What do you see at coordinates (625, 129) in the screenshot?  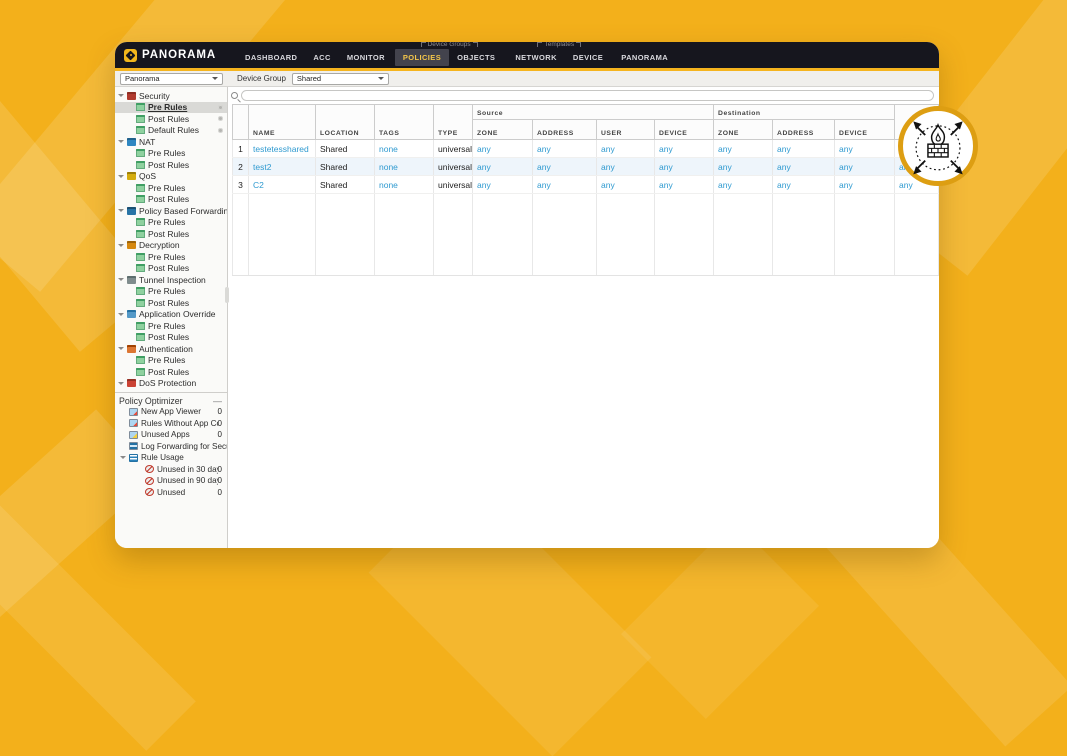 I see `column-header-src-user: USER` at bounding box center [625, 129].